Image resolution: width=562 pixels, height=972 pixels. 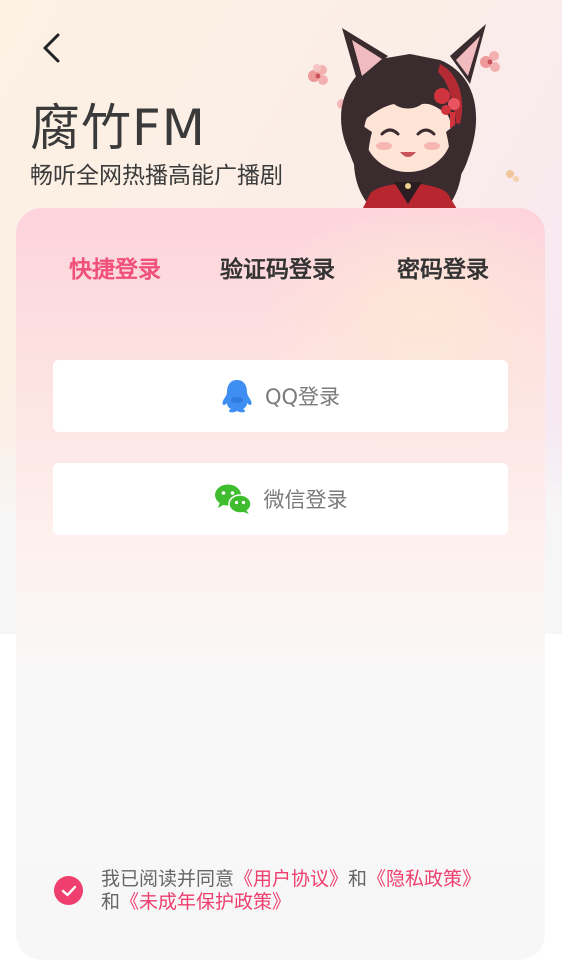 I want to click on login-tabs: 快捷登录 验证码登录 密码登录, so click(x=280, y=272).